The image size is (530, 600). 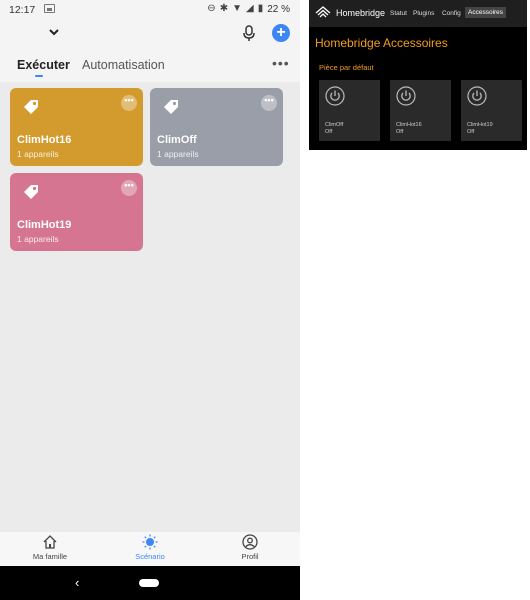 I want to click on status-bar: 12:17 ⊖ ✱ ▼ ◢ ▮ 22 %, so click(x=150, y=10).